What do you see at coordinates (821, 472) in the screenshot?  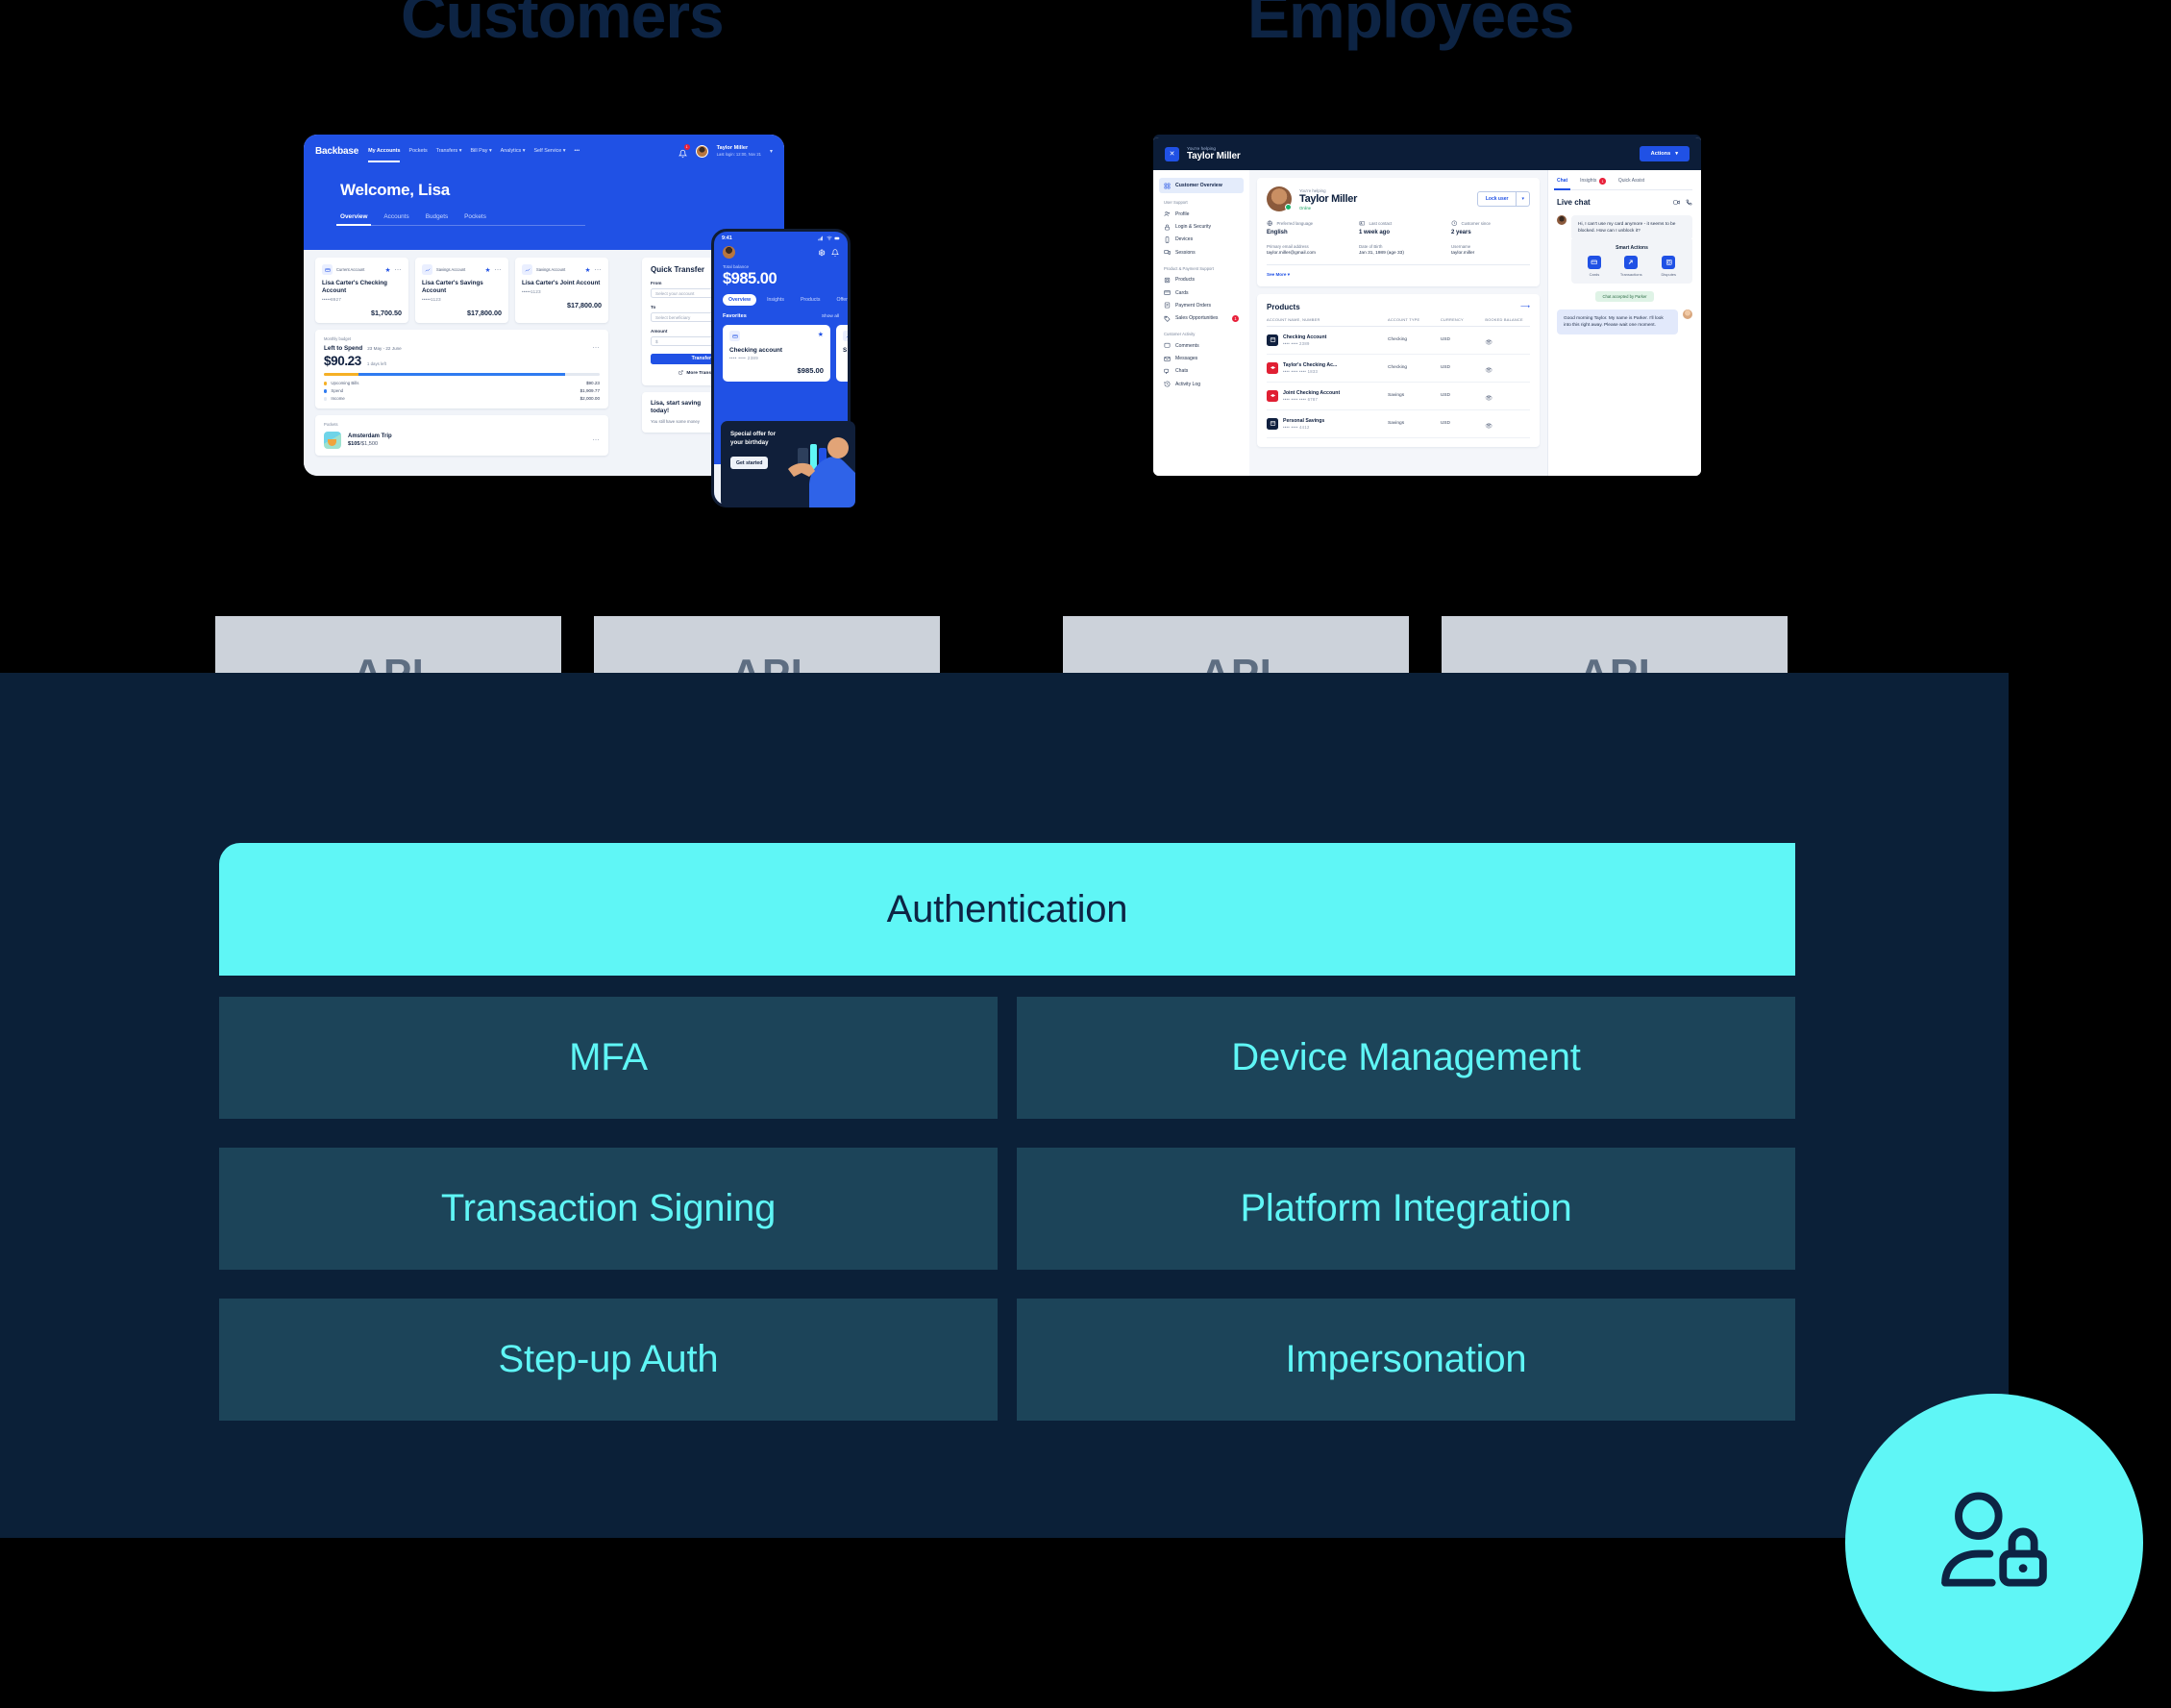 I see `offer-illustration` at bounding box center [821, 472].